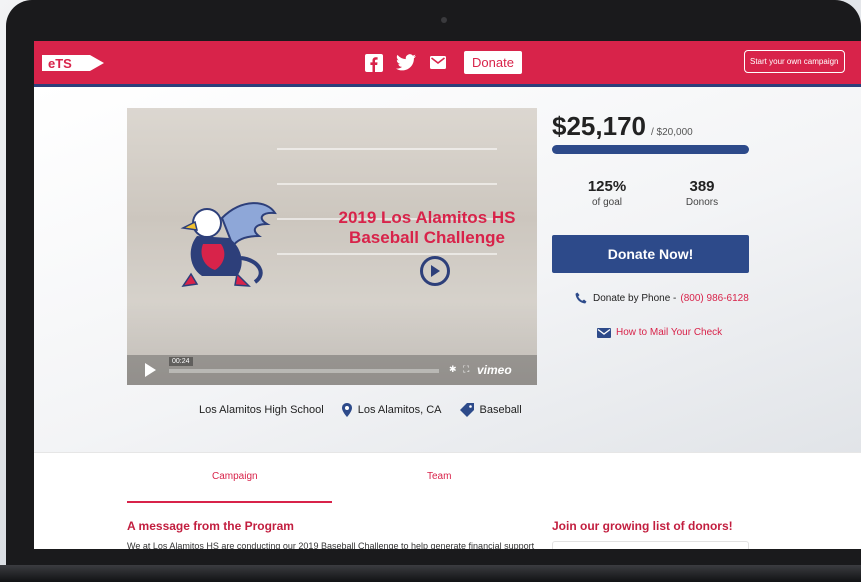 The height and width of the screenshot is (582, 861). Describe the element at coordinates (346, 410) in the screenshot. I see `location-pin-icon` at that location.